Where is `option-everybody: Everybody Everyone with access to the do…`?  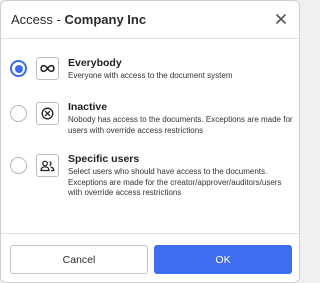
option-everybody: Everybody Everyone with access to the do… is located at coordinates (150, 73).